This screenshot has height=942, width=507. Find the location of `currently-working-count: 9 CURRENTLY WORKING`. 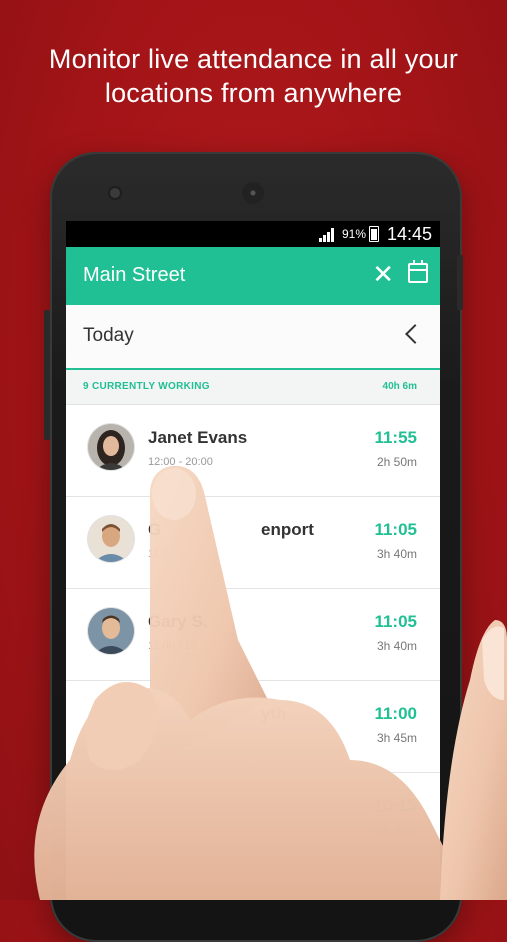

currently-working-count: 9 CURRENTLY WORKING is located at coordinates (146, 386).